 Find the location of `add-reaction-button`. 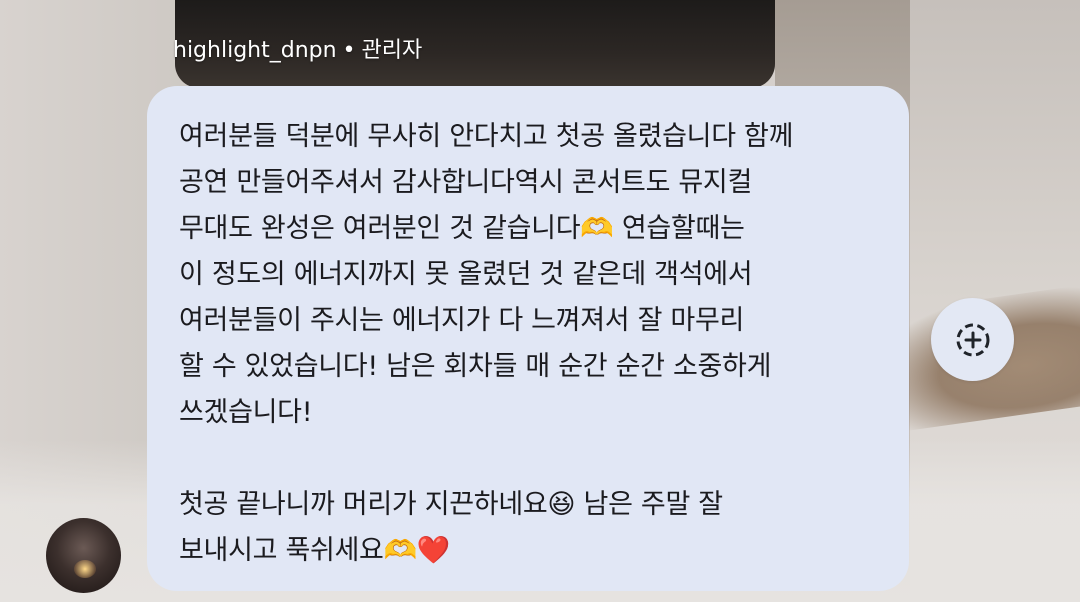

add-reaction-button is located at coordinates (972, 339).